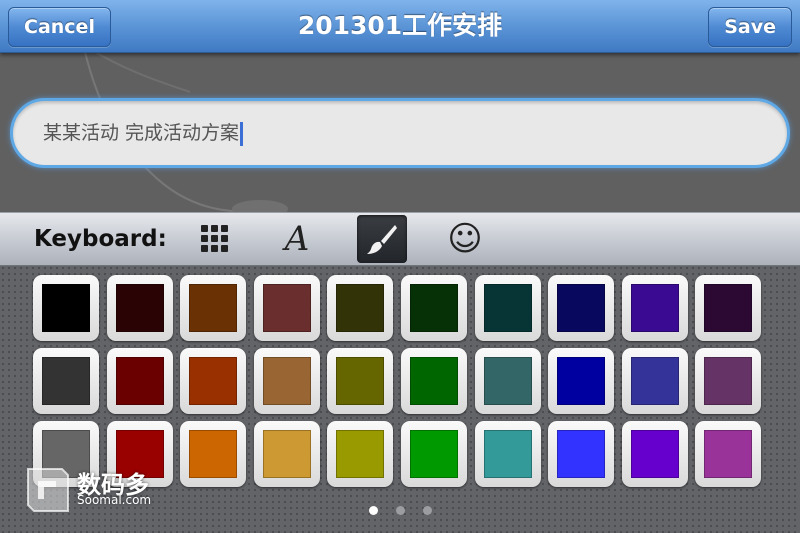  Describe the element at coordinates (400, 133) in the screenshot. I see `event-text-field: 某某活动 完成活动方案` at that location.